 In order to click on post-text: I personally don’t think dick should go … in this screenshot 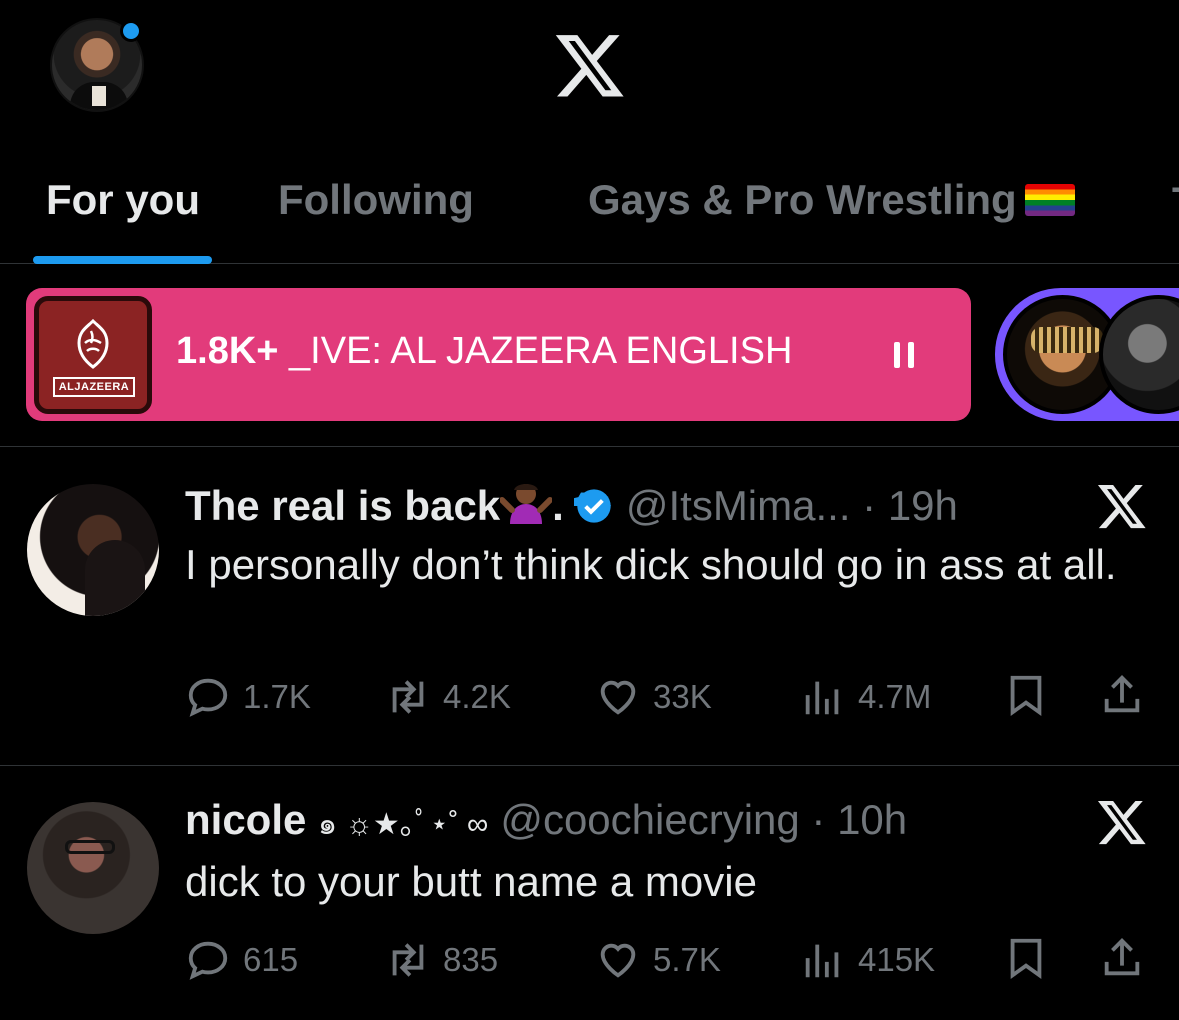, I will do `click(651, 564)`.